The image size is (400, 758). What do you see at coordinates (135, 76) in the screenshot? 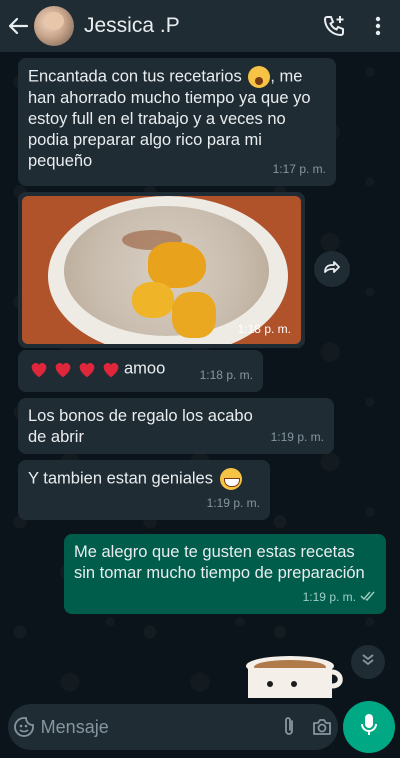
I see `message-text-part: Encantada con tus recetarios` at bounding box center [135, 76].